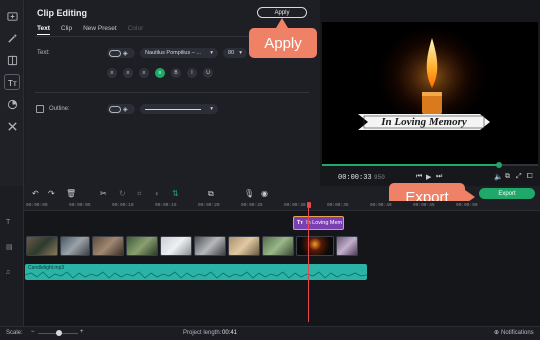  What do you see at coordinates (282, 23) in the screenshot?
I see `callout-arrow` at bounding box center [282, 23].